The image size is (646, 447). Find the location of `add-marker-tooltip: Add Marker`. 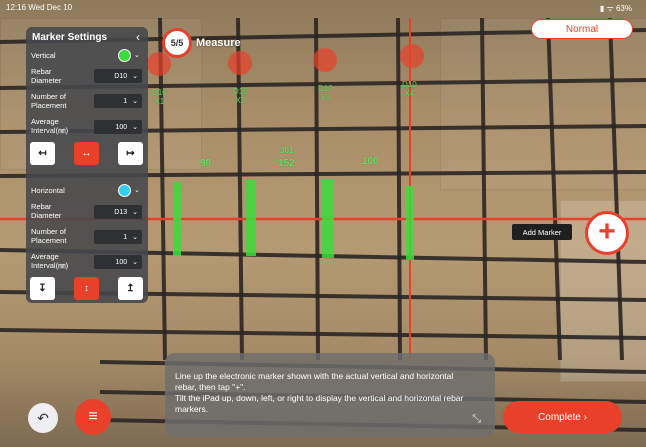

add-marker-tooltip: Add Marker is located at coordinates (542, 232).